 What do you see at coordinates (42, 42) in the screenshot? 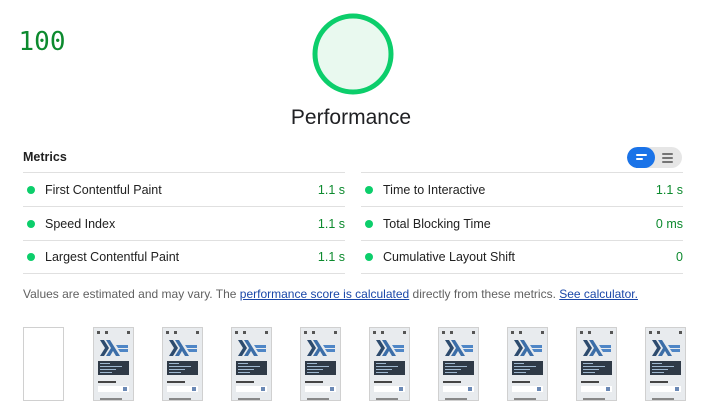
I see `performance-score: 100` at bounding box center [42, 42].